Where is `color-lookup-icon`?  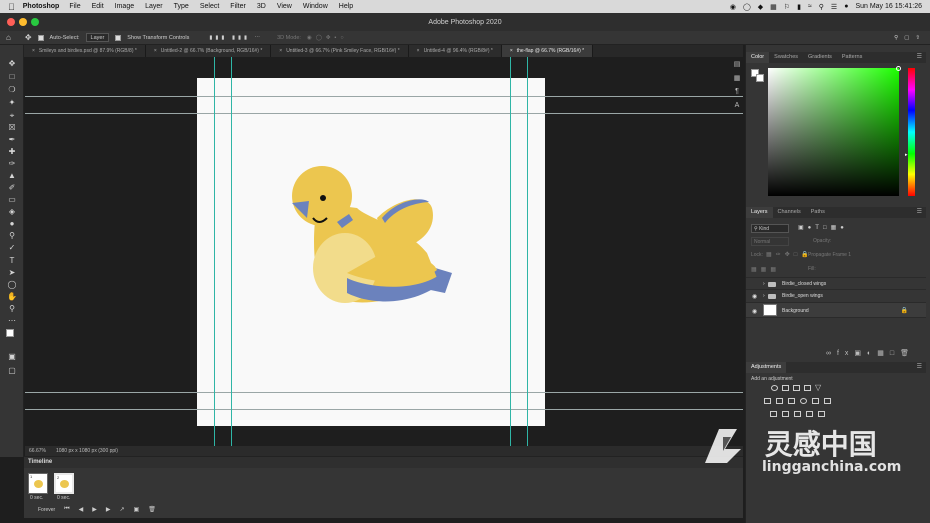 color-lookup-icon is located at coordinates (827, 401).